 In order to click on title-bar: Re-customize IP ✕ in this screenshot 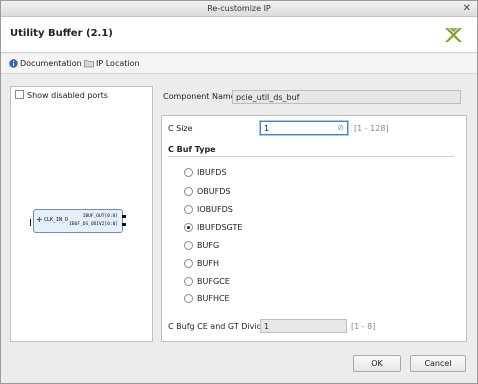, I will do `click(239, 9)`.